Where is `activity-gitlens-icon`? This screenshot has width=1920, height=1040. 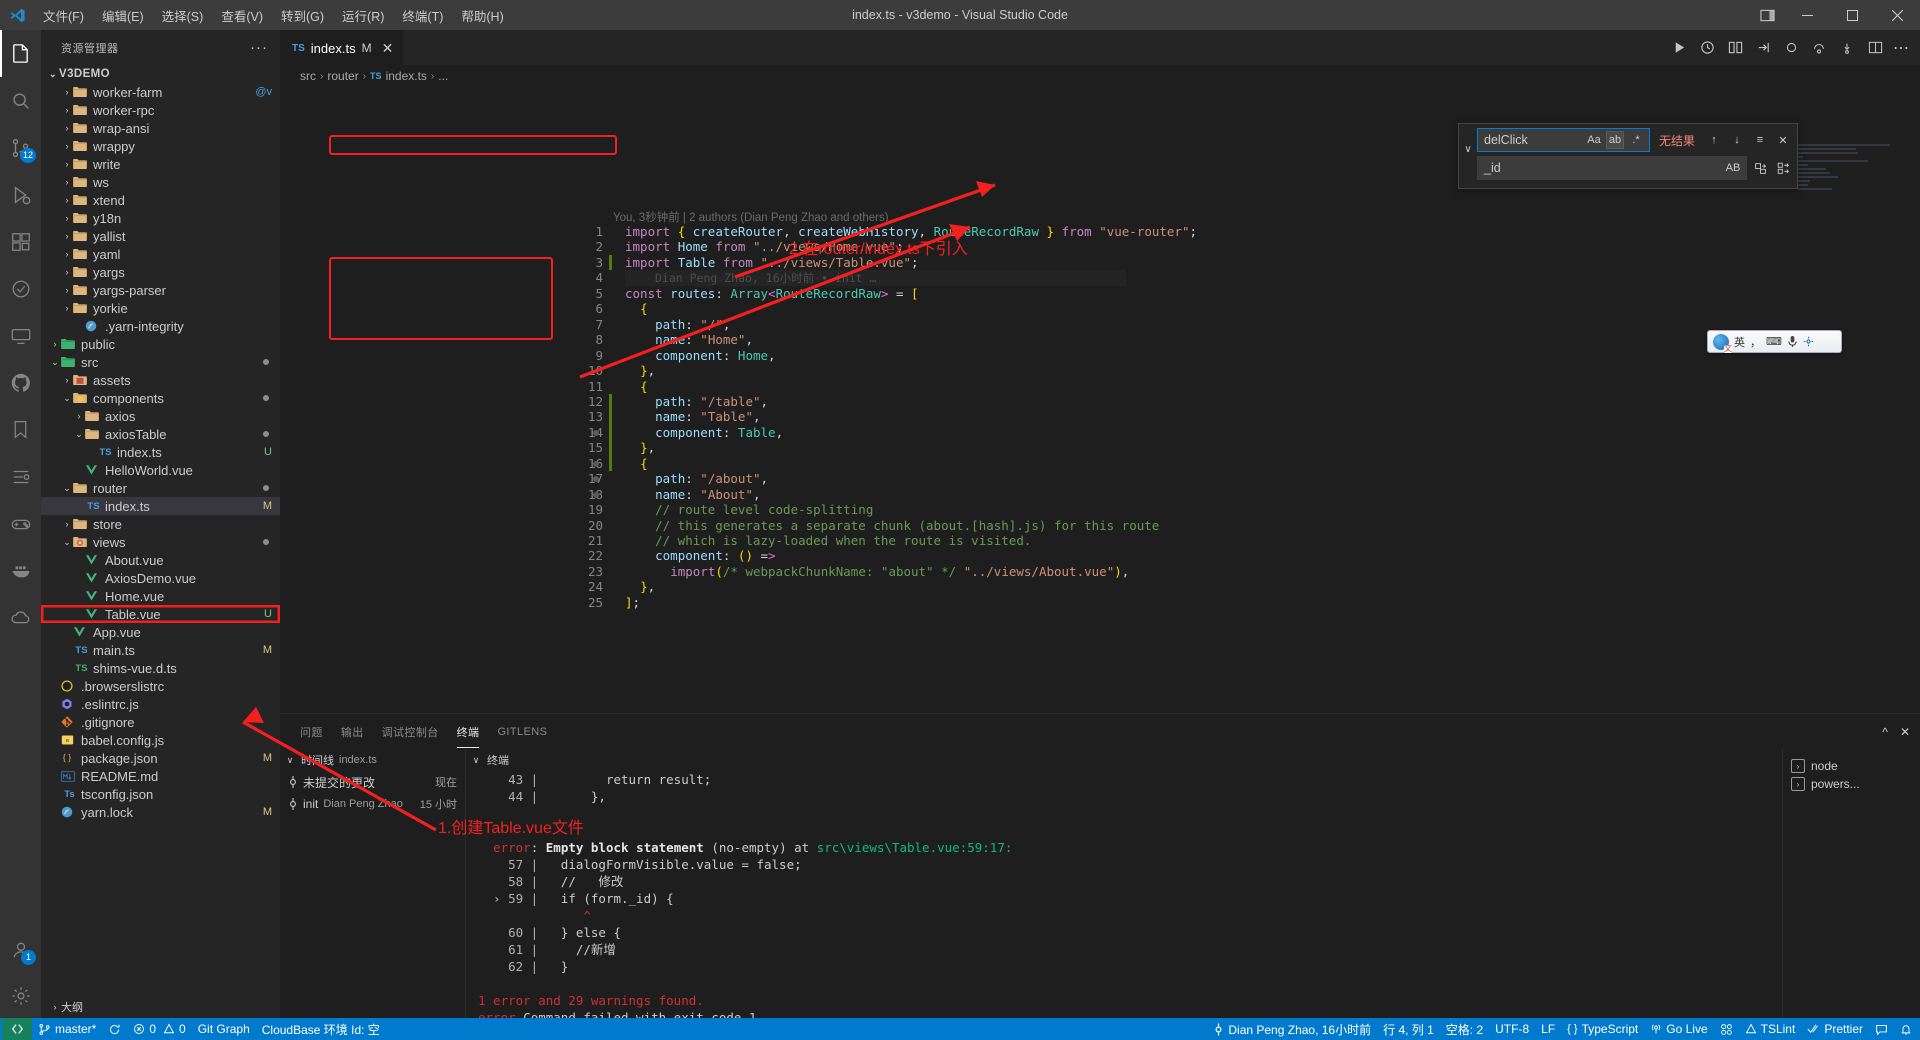
activity-gitlens-icon is located at coordinates (20, 476).